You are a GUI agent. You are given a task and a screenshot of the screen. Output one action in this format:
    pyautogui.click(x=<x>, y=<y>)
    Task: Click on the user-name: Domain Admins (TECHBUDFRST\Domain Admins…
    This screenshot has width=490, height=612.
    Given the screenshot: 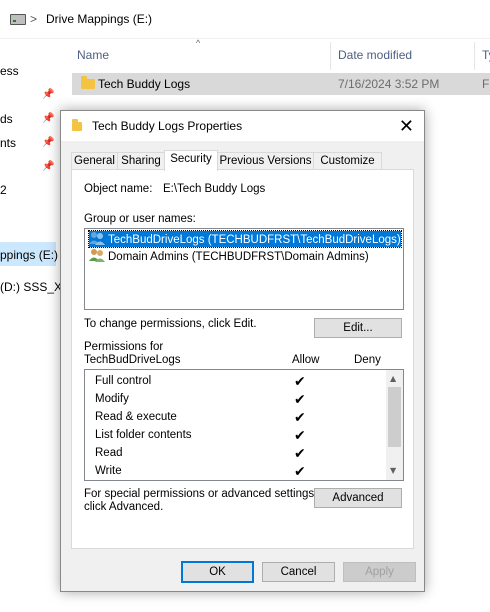 What is the action you would take?
    pyautogui.click(x=238, y=257)
    